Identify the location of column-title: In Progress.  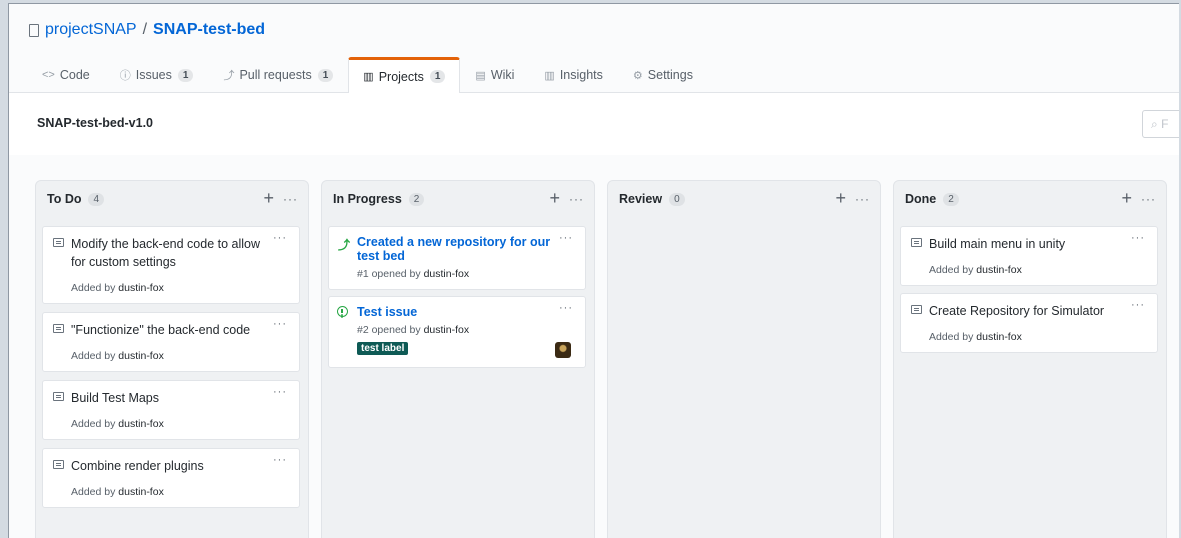
(367, 199).